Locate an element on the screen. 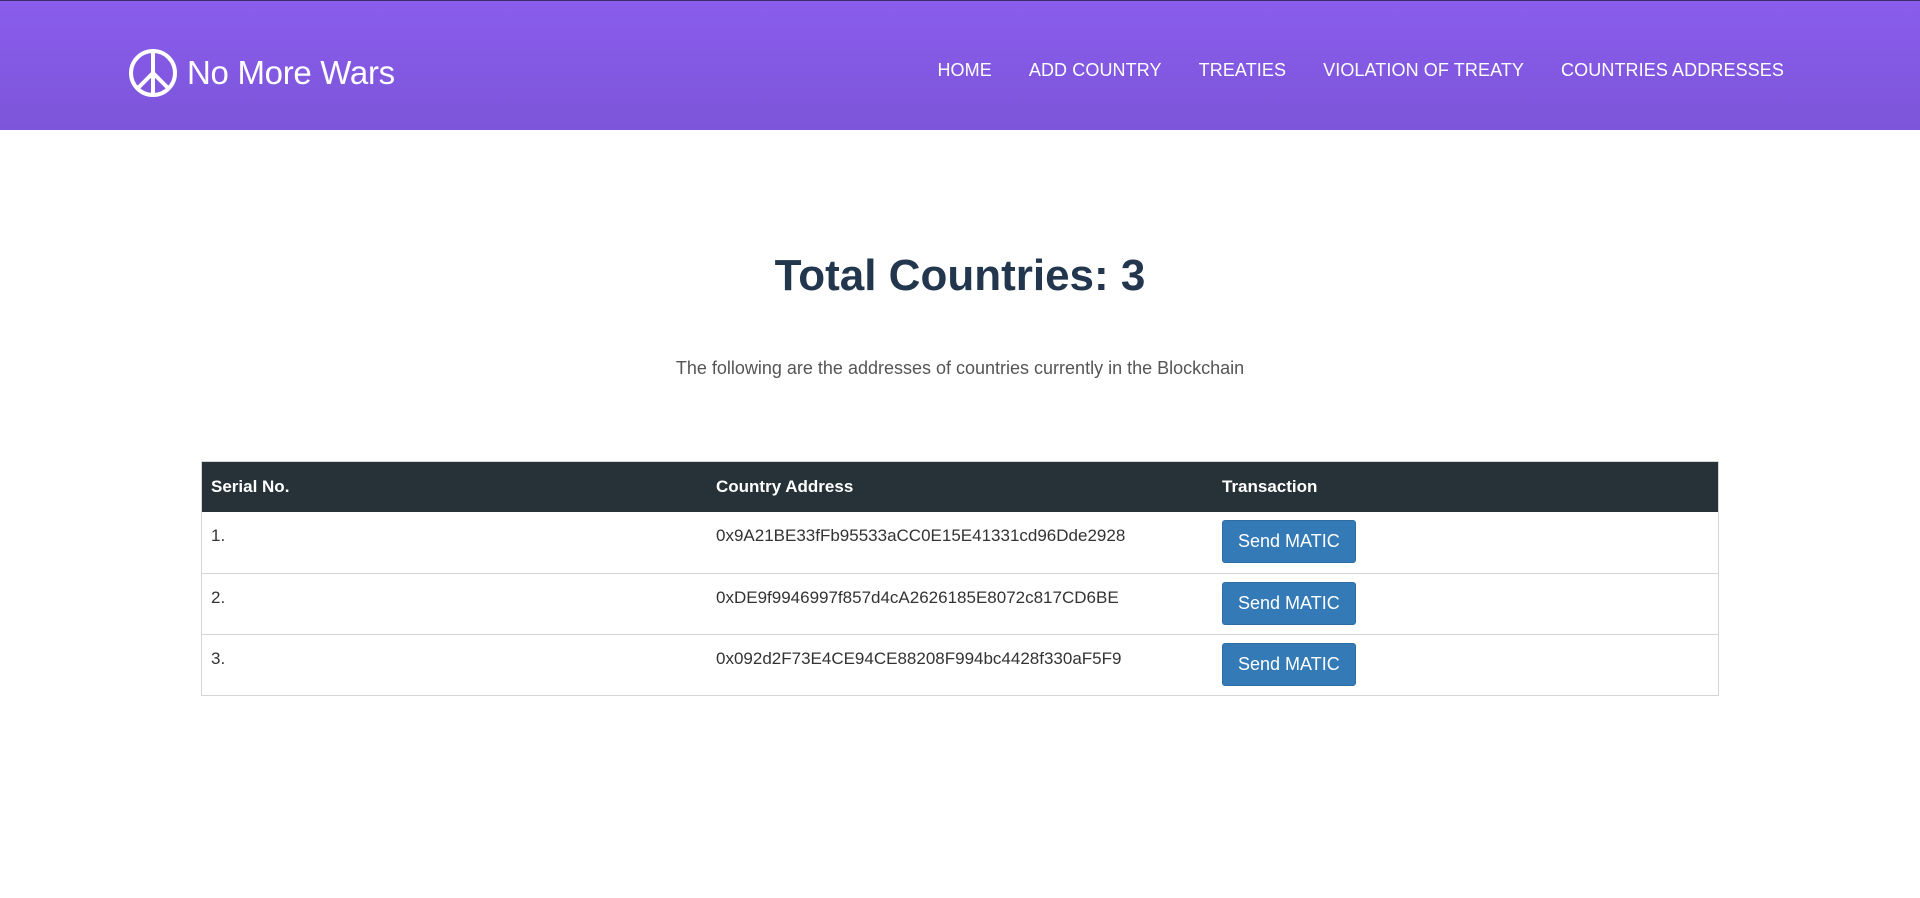 The image size is (1920, 898). table-header: Serial No. Country Address Transaction is located at coordinates (960, 487).